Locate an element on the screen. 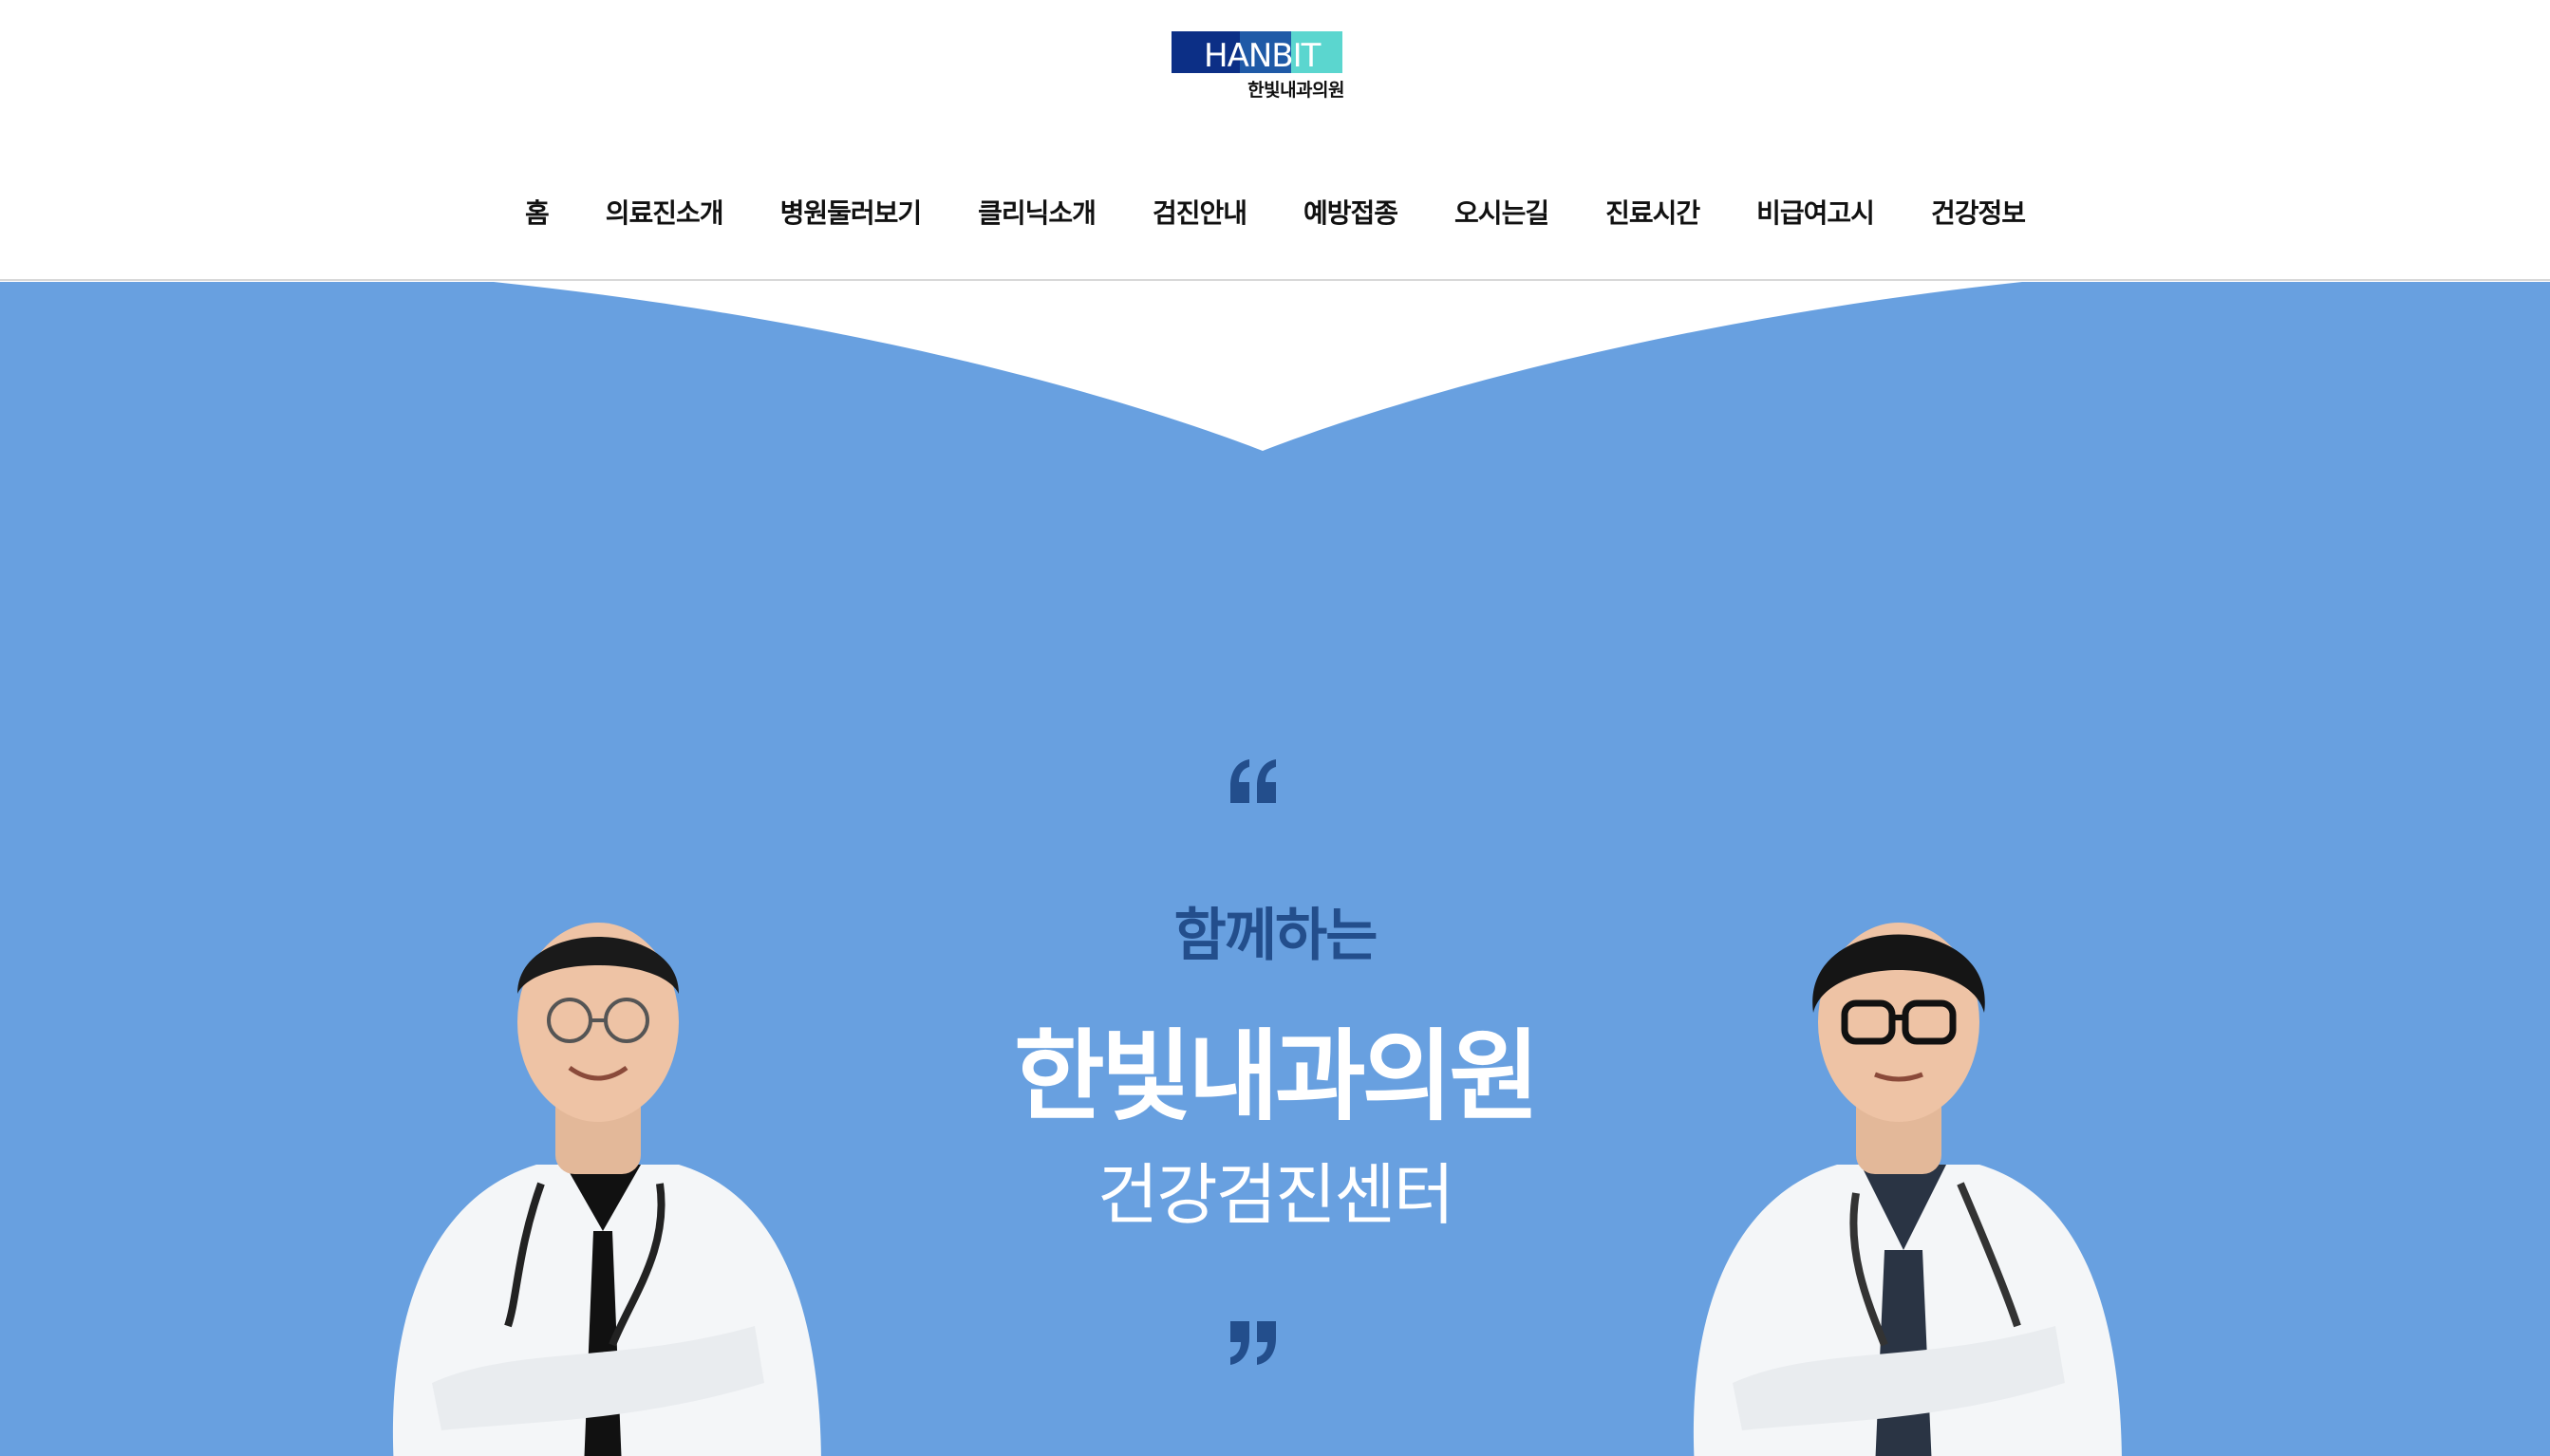  nav-item-home: 홈 is located at coordinates (537, 213).